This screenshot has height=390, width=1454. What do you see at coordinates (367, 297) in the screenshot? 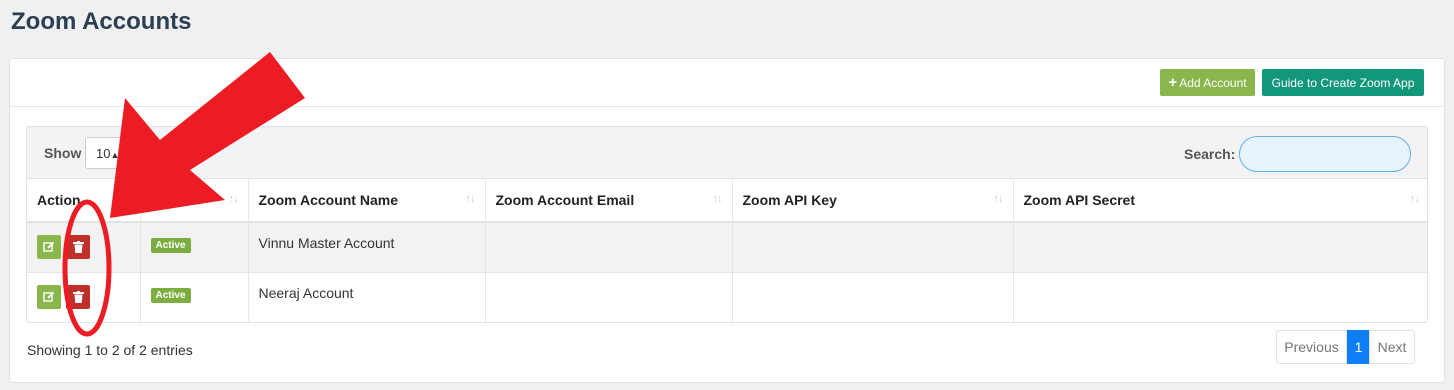
I see `account-name-cell: Neeraj Account` at bounding box center [367, 297].